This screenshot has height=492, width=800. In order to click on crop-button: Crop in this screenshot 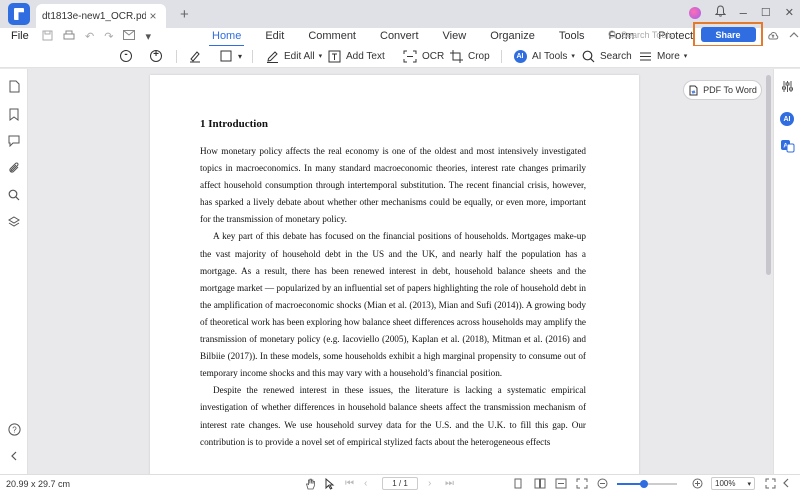, I will do `click(469, 56)`.